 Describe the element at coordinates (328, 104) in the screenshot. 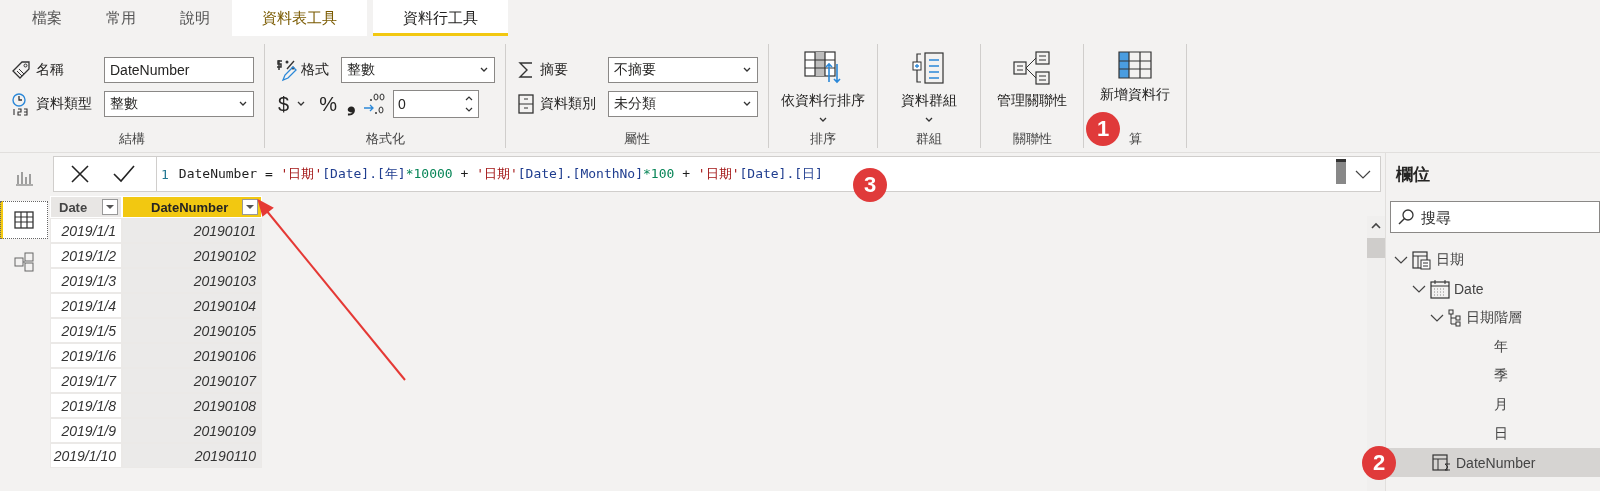

I see `percent-button: %` at that location.